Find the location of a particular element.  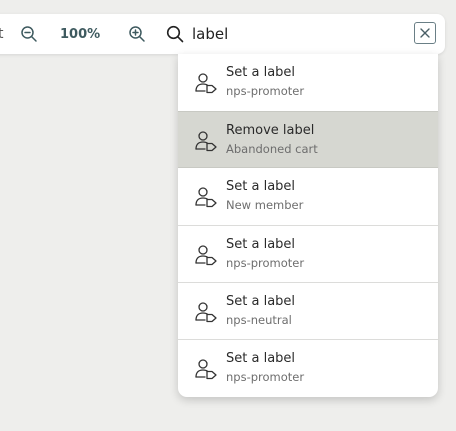

toolbar: t 100% is located at coordinates (222, 34).